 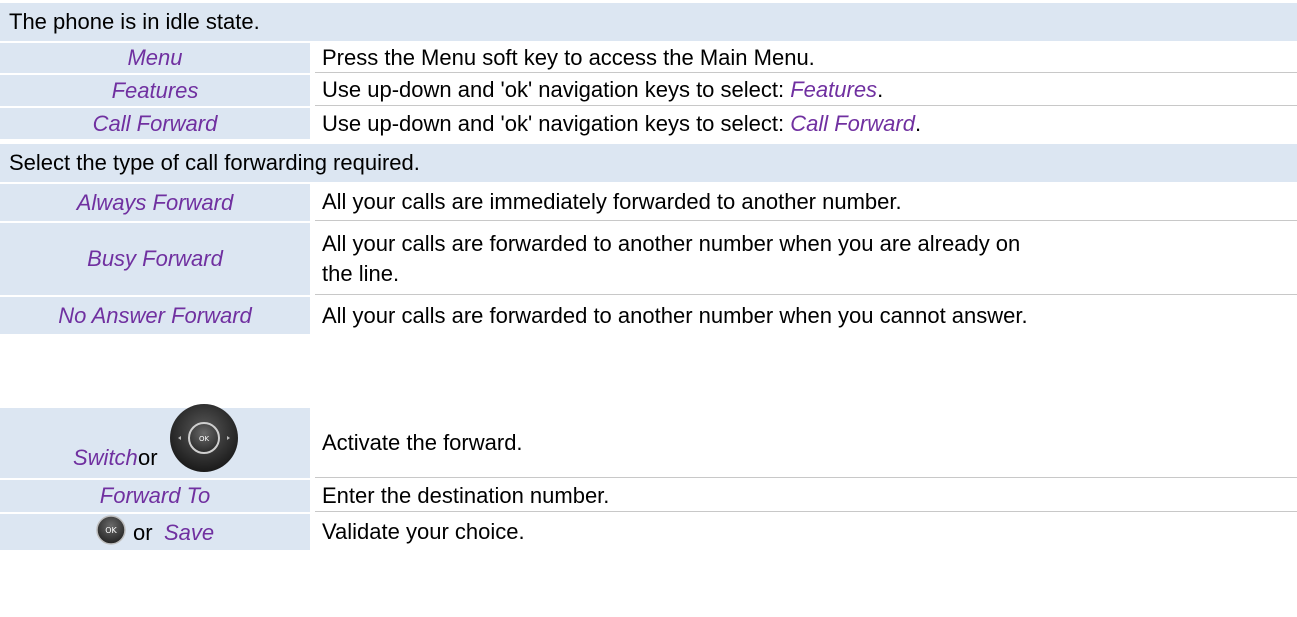 I want to click on svg-text: OK, so click(x=204, y=439).